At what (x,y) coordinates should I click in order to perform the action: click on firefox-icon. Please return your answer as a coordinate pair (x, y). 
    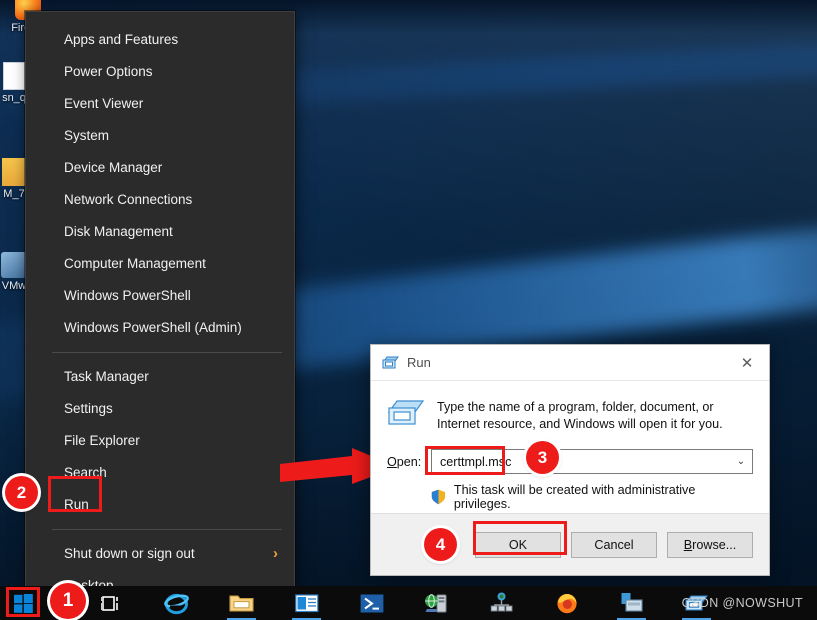
    Looking at the image, I should click on (566, 604).